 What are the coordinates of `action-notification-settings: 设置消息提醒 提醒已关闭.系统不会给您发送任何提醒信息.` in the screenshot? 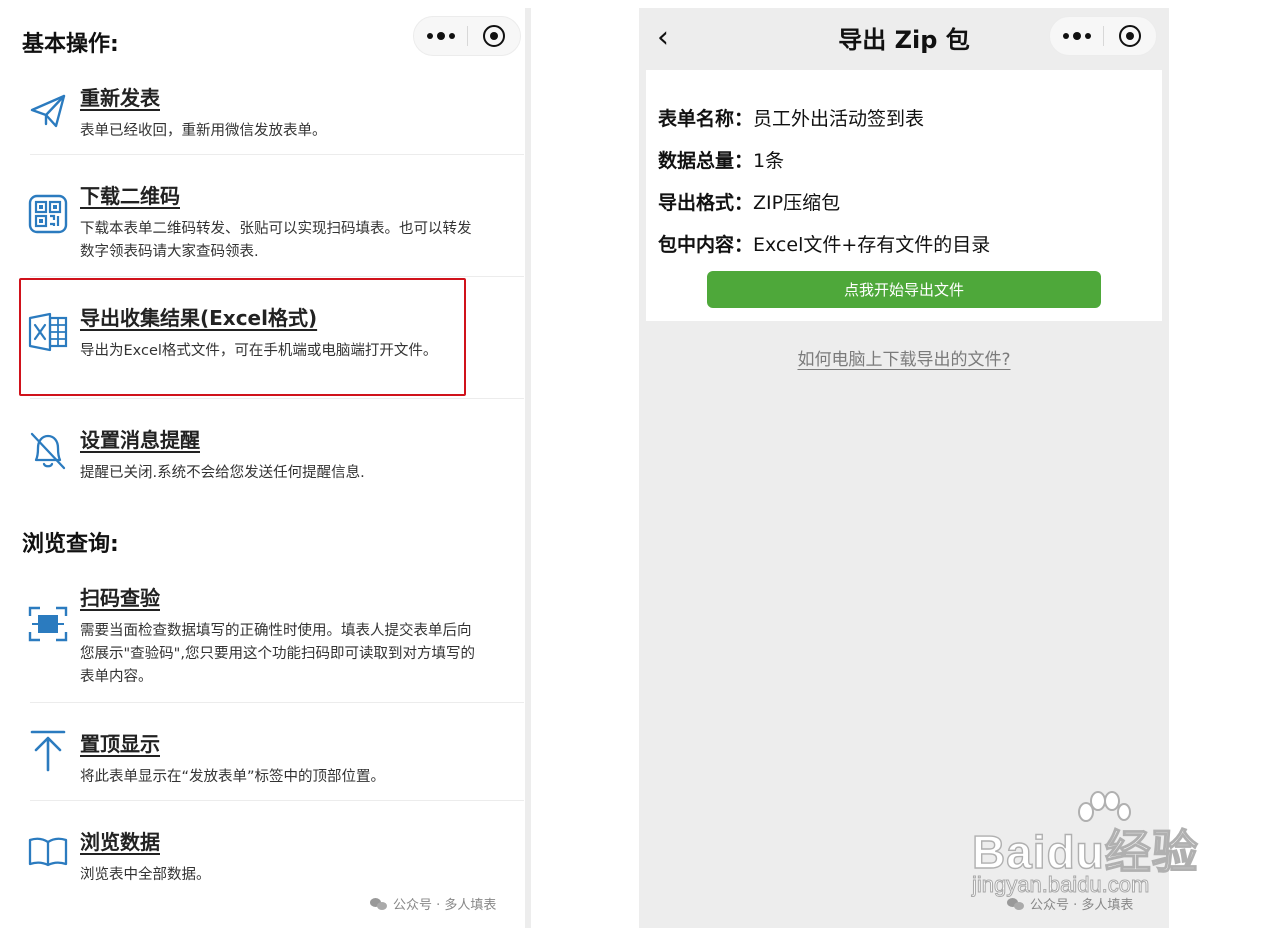 It's located at (272, 459).